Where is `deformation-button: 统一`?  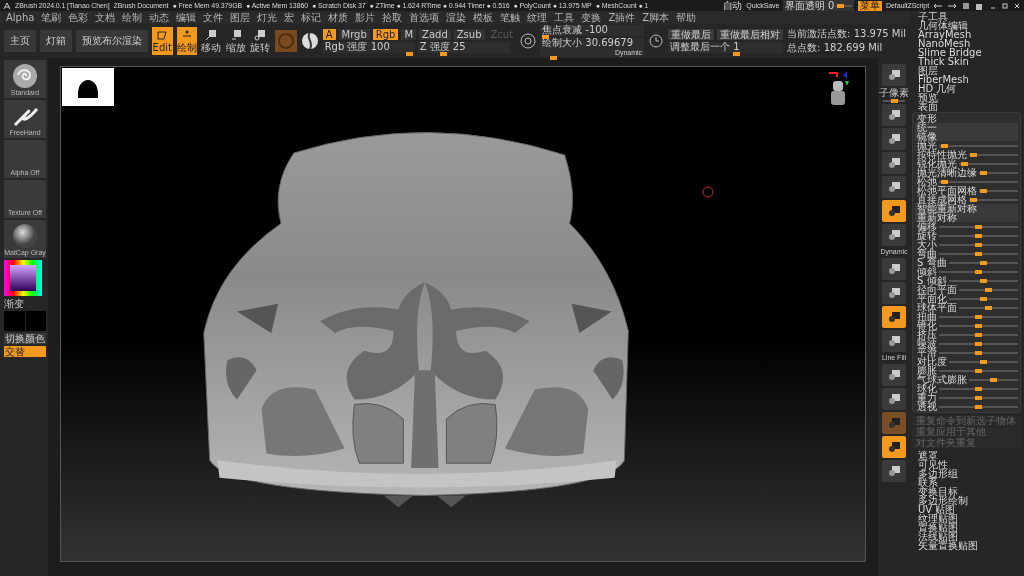
deformation-button: 统一 is located at coordinates (966, 127).